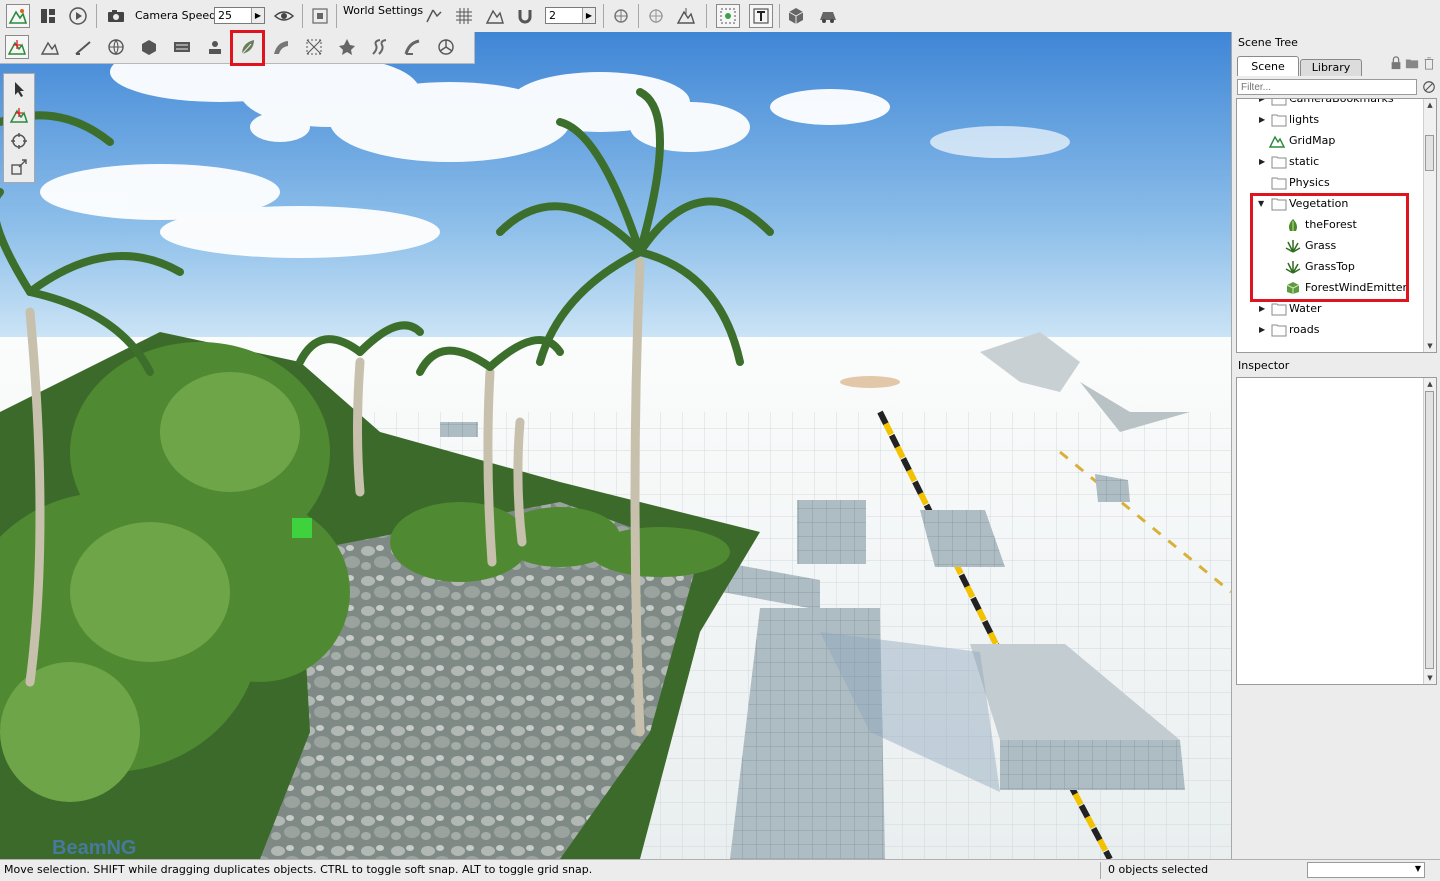  Describe the element at coordinates (434, 16) in the screenshot. I see `snap-icon` at that location.